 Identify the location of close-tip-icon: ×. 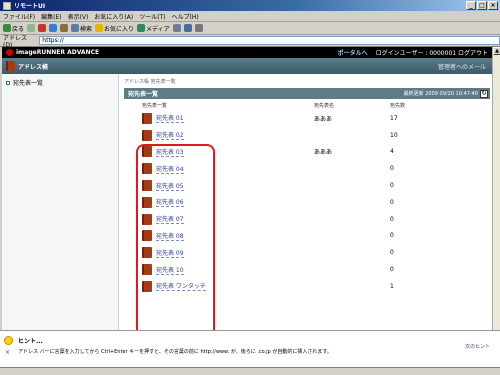
(7, 352).